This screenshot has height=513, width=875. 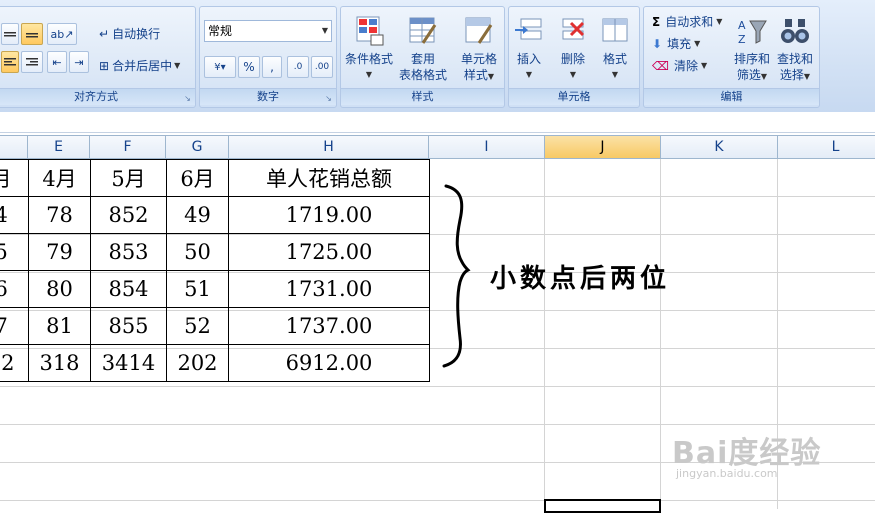 I want to click on table-header-cell: 5月, so click(x=128, y=178).